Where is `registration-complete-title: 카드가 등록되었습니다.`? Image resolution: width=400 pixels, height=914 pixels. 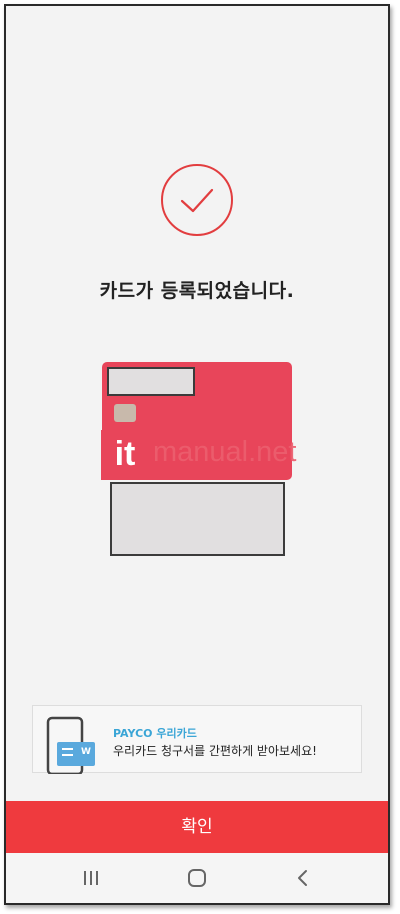
registration-complete-title: 카드가 등록되었습니다. is located at coordinates (197, 291).